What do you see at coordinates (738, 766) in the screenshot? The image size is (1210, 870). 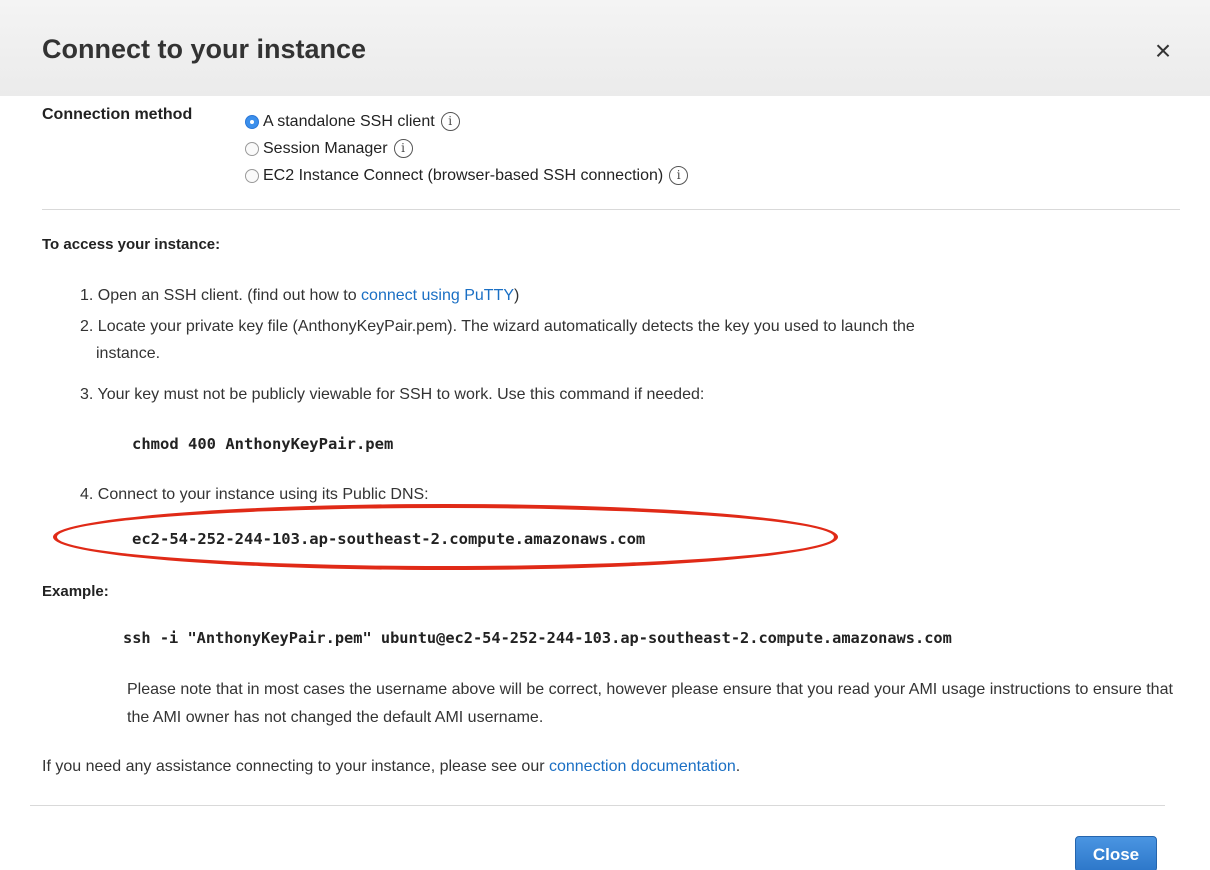 I see `assistance-suffix: .` at bounding box center [738, 766].